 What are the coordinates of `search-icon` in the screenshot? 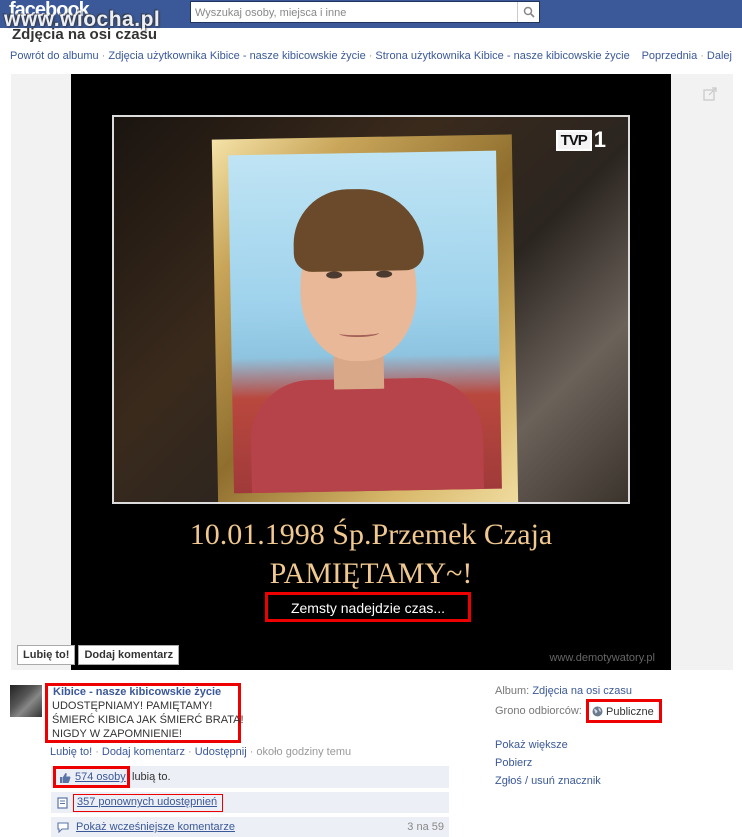 It's located at (529, 12).